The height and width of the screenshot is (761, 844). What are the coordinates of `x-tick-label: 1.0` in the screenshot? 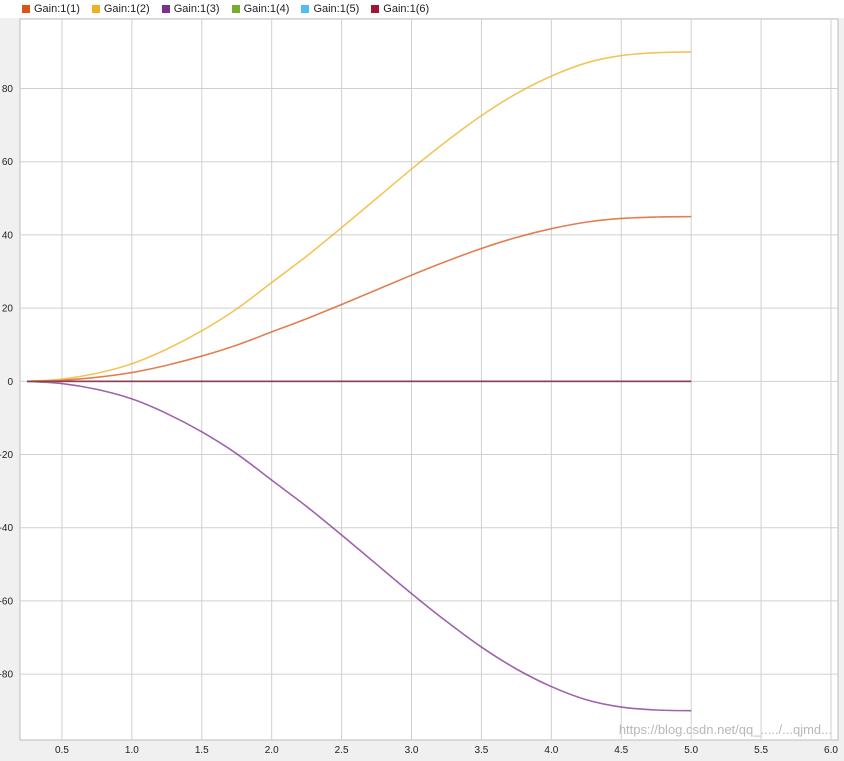 It's located at (132, 750).